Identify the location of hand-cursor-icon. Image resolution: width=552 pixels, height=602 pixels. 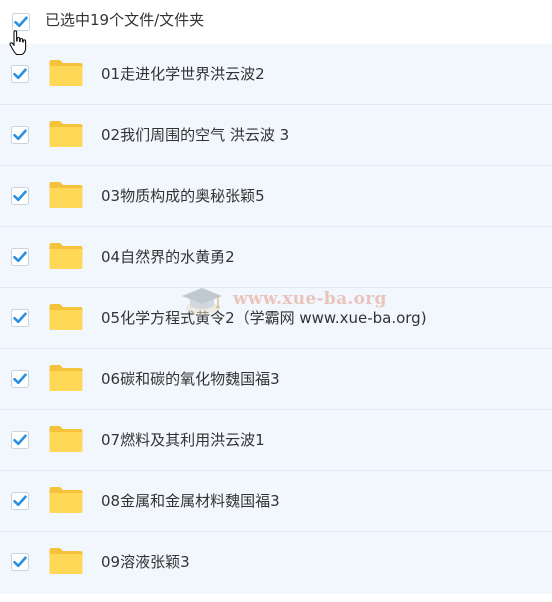
(18, 43).